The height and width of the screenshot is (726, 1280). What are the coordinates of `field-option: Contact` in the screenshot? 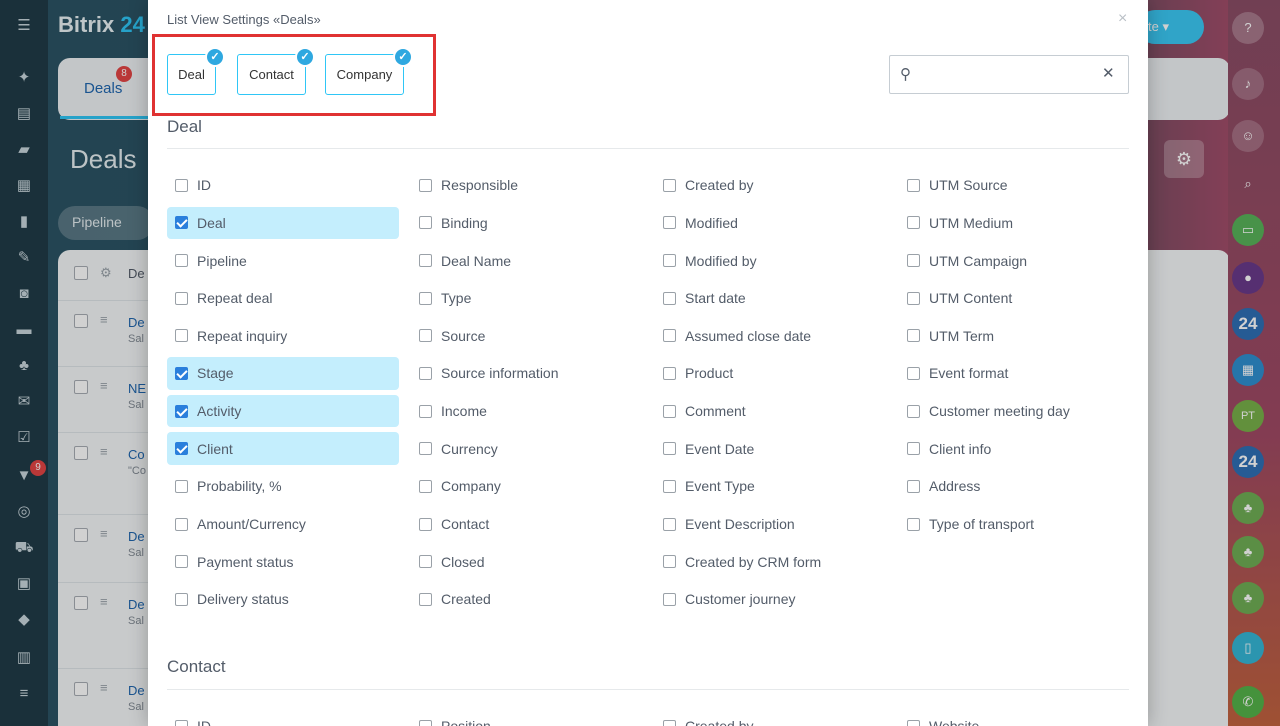 It's located at (527, 524).